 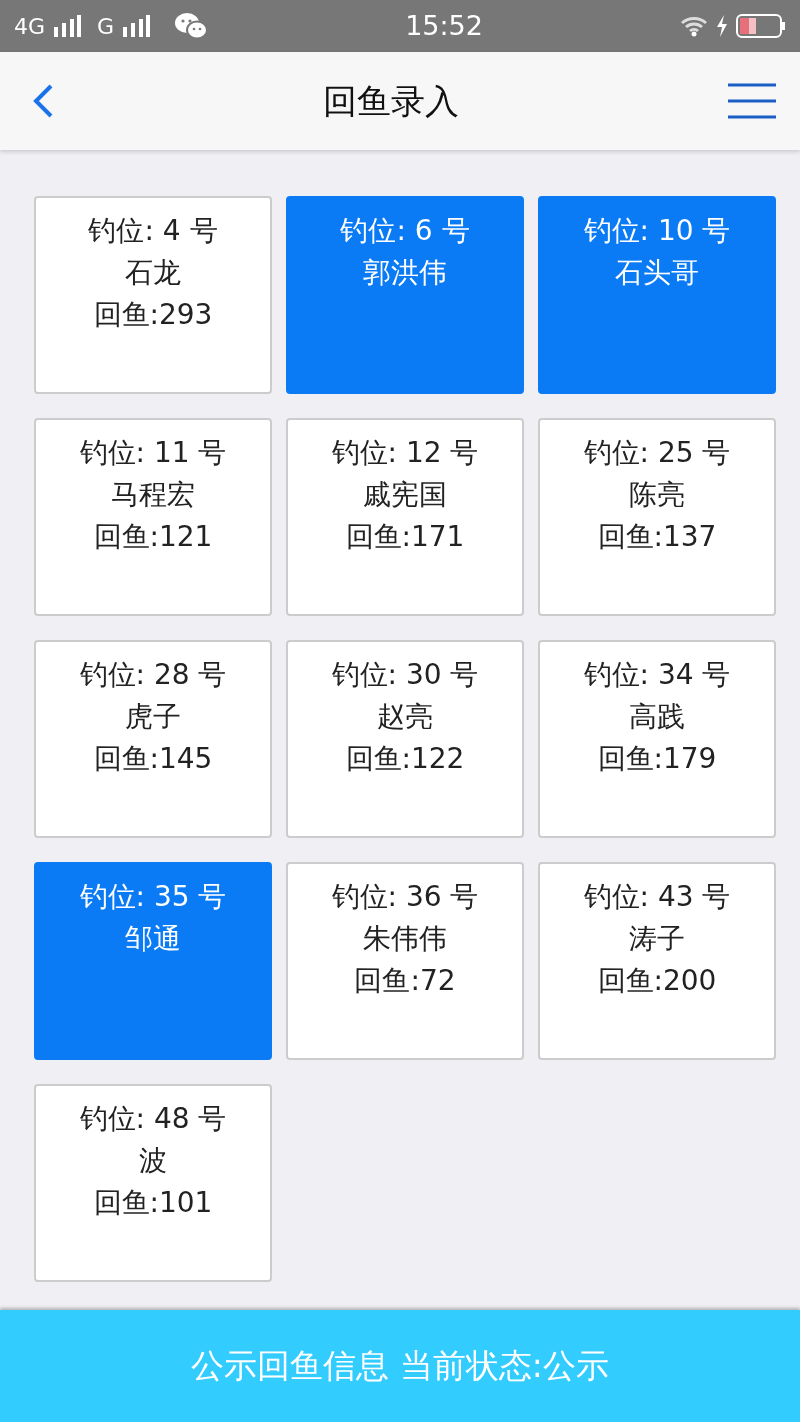 I want to click on spot-number: 钓位: 12 号, so click(x=405, y=453).